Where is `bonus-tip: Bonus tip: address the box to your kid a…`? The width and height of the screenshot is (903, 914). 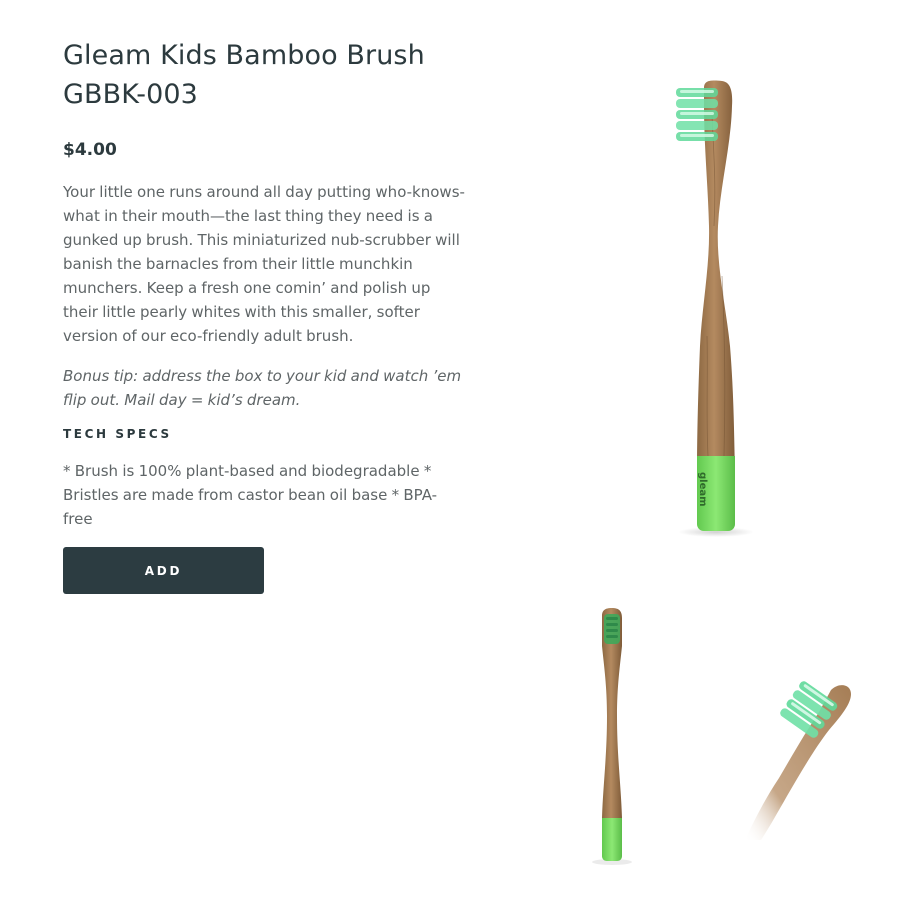
bonus-tip: Bonus tip: address the box to your kid a… is located at coordinates (262, 388).